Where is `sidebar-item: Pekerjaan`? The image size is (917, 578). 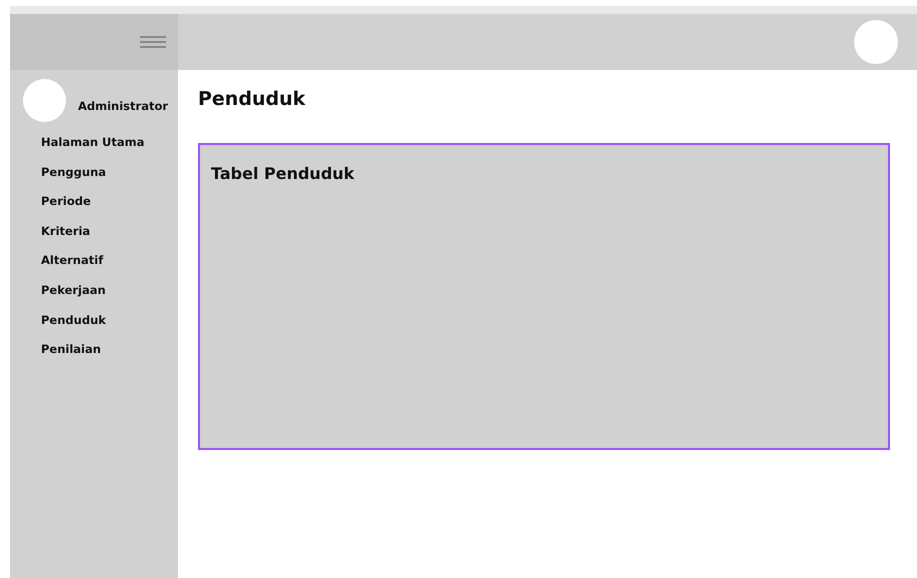
sidebar-item: Pekerjaan is located at coordinates (109, 297).